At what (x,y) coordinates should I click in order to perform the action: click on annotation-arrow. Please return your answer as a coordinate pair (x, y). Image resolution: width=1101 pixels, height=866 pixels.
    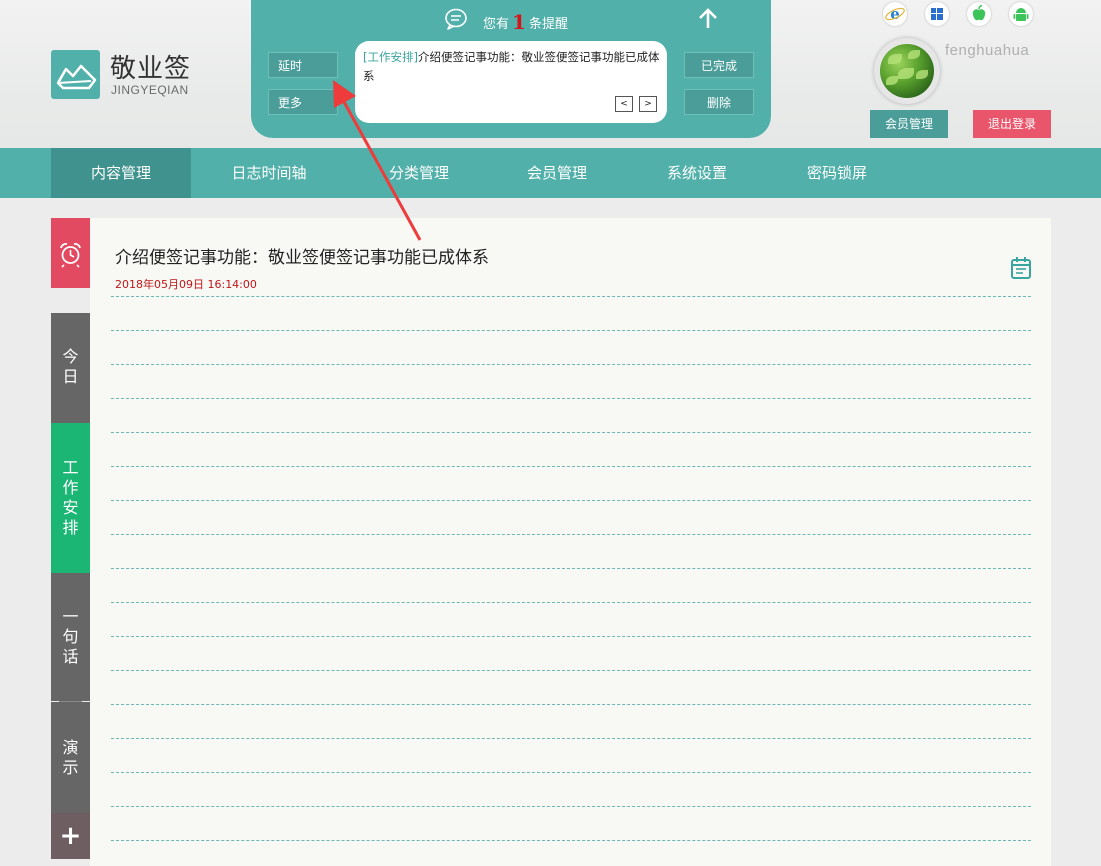
    Looking at the image, I should click on (377, 160).